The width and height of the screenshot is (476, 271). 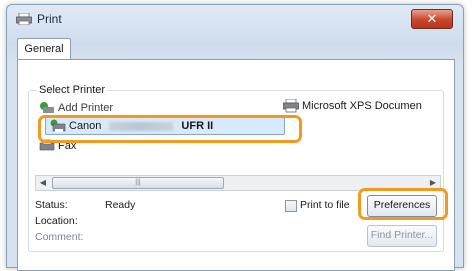 I want to click on printer-name-prefix: Canon, so click(x=85, y=126).